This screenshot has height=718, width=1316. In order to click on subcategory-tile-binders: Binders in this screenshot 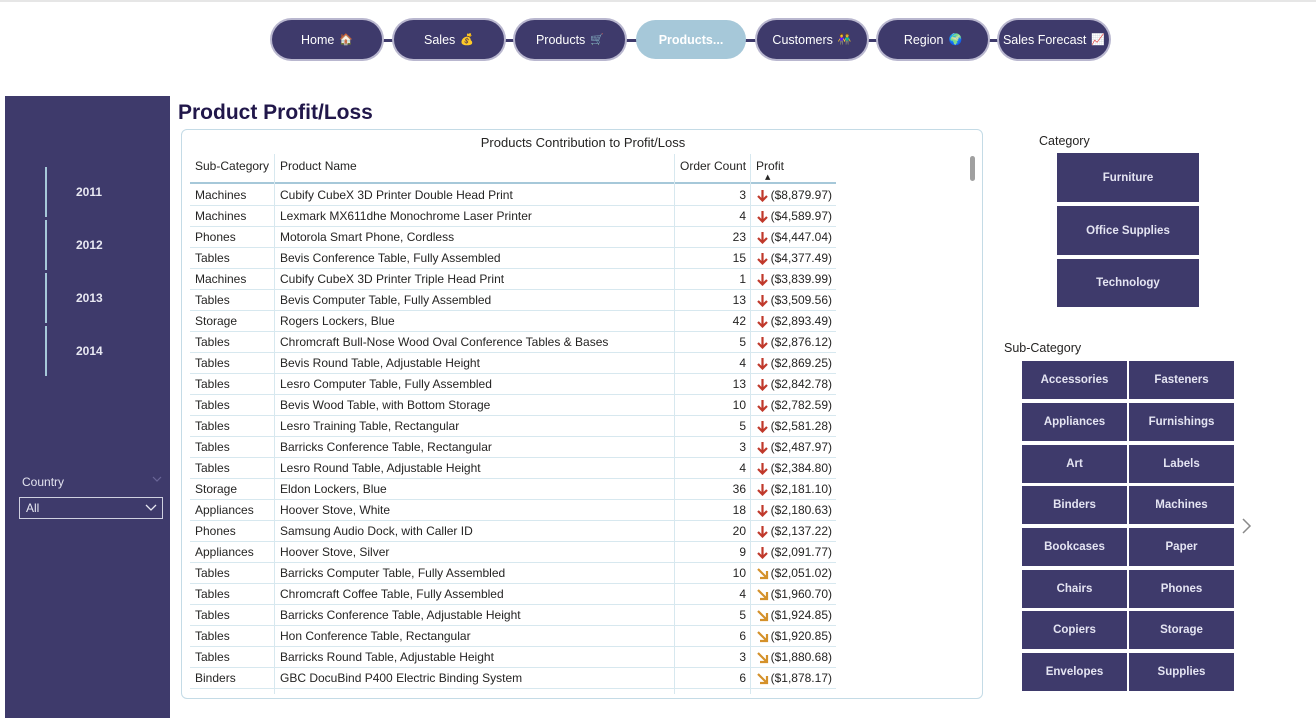, I will do `click(1074, 505)`.